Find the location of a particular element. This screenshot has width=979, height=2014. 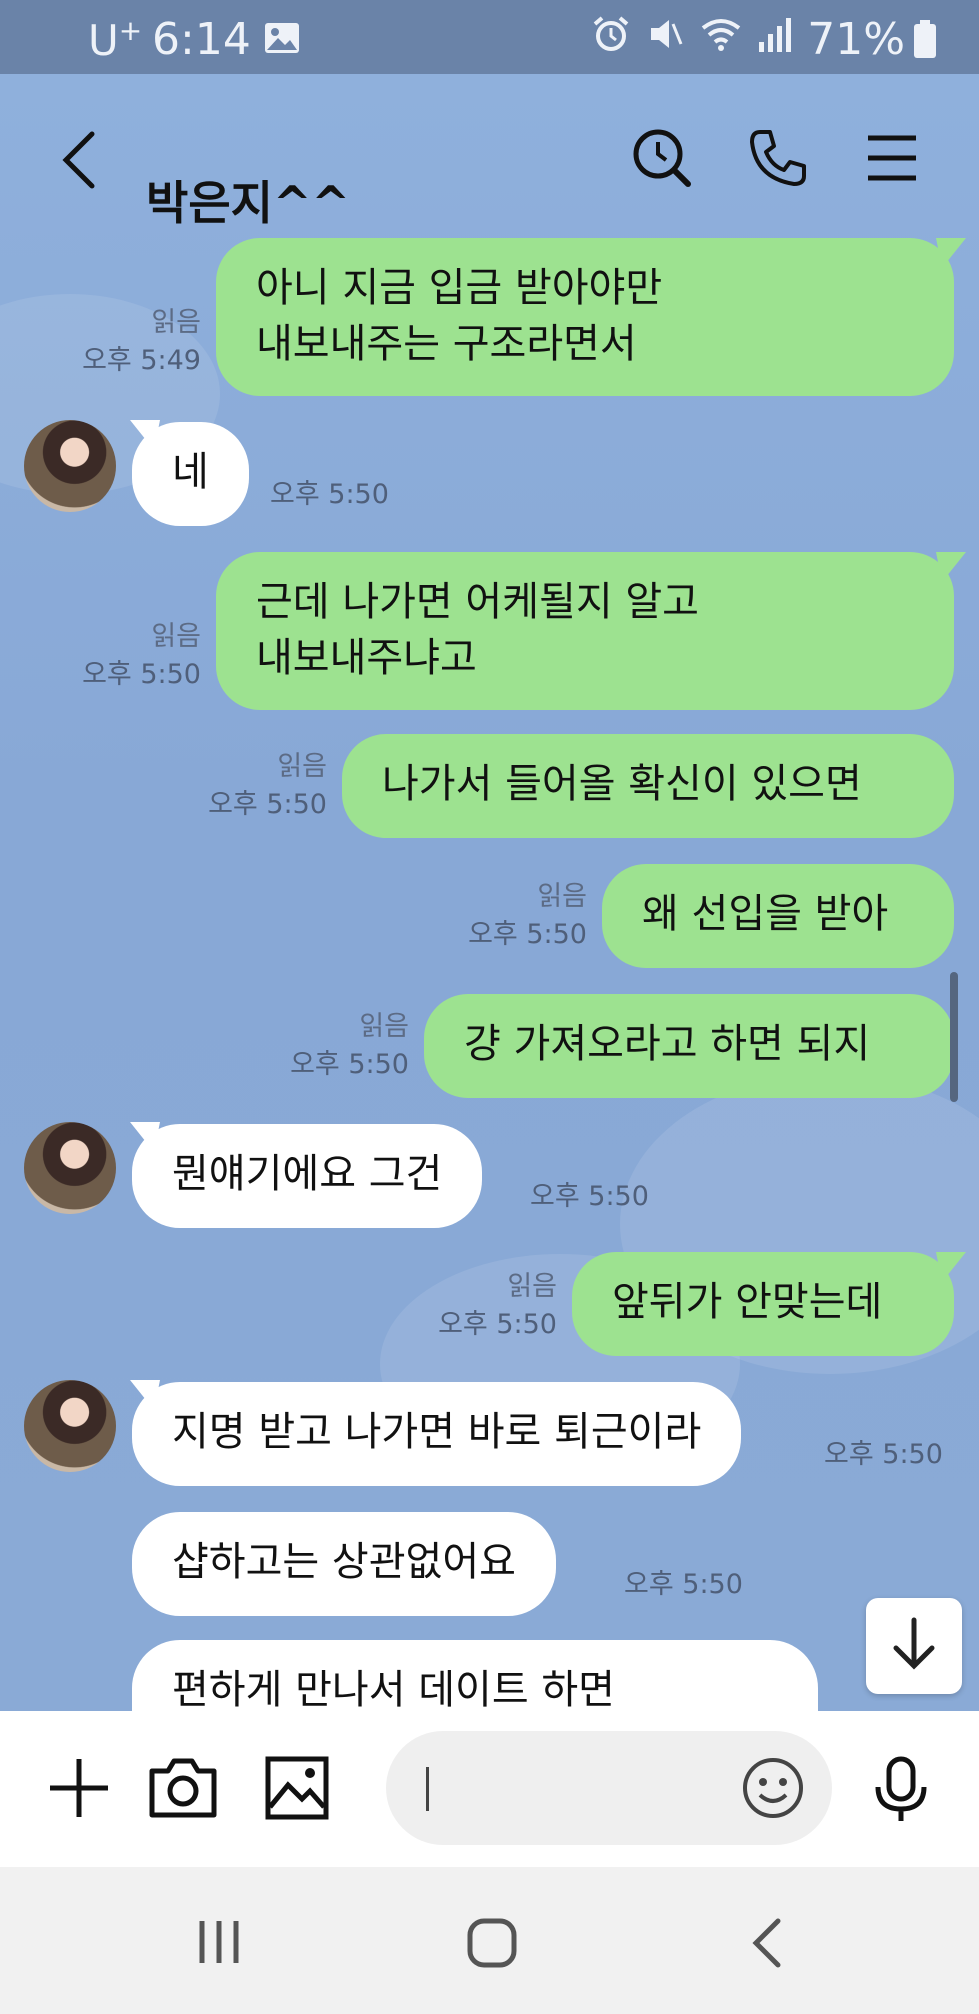

system-nav-bar is located at coordinates (489, 1940).